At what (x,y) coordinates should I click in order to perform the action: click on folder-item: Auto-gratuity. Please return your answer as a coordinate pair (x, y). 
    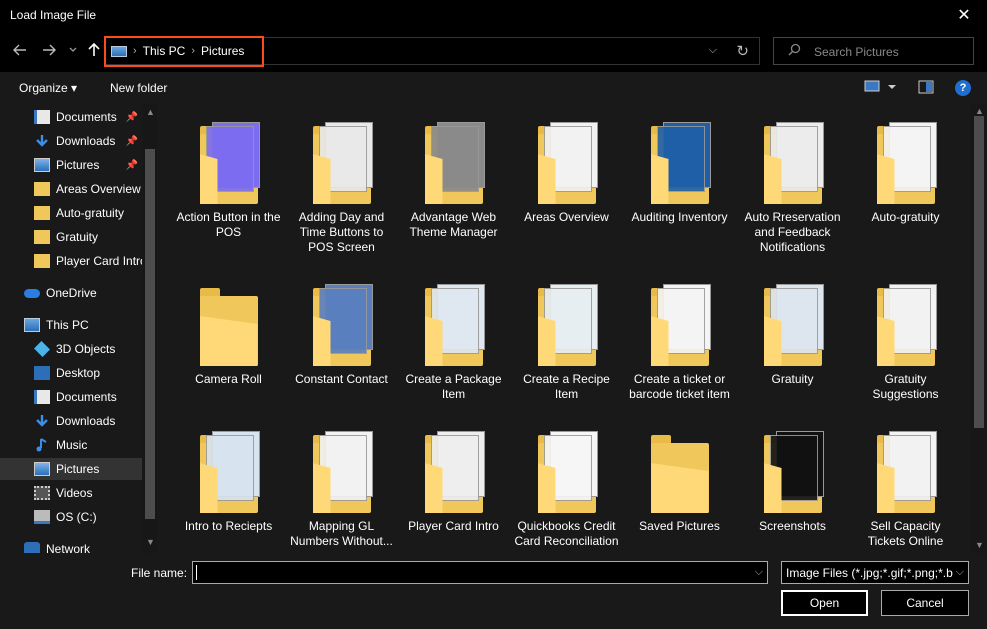
    Looking at the image, I should click on (905, 171).